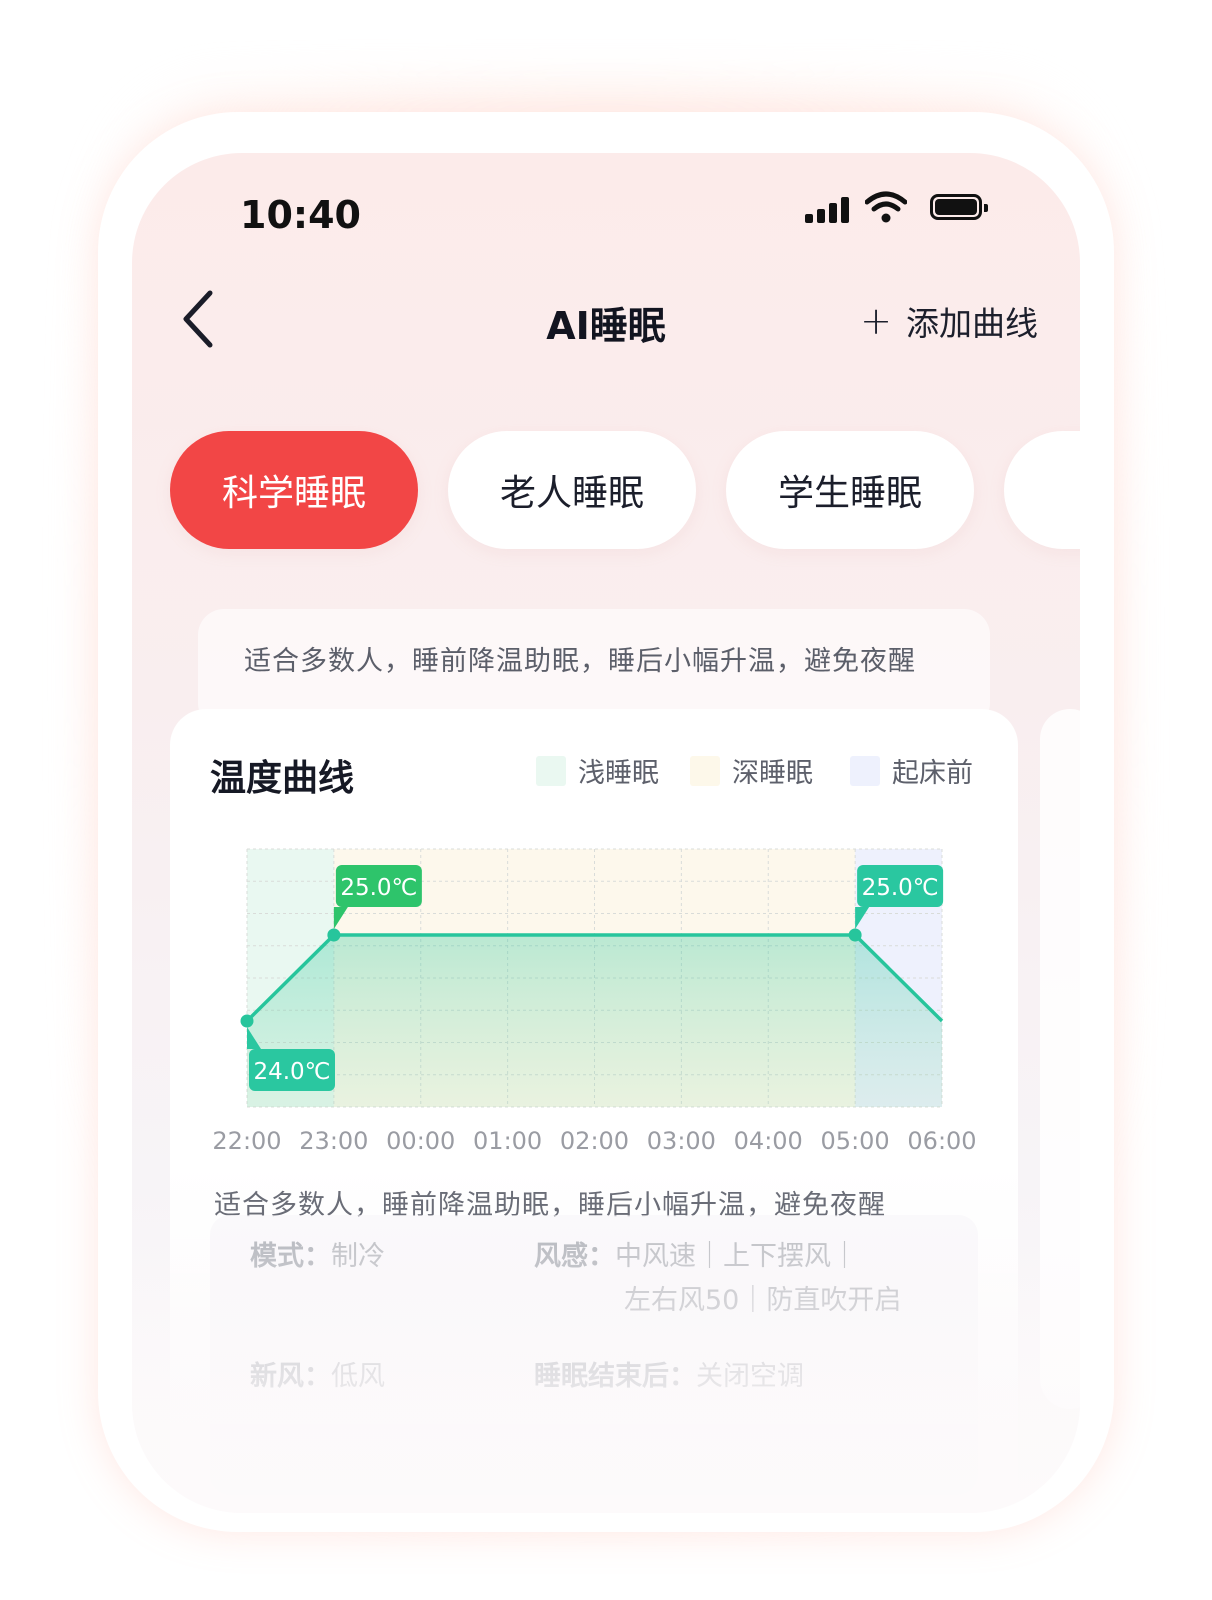 The image size is (1212, 1600). Describe the element at coordinates (334, 1141) in the screenshot. I see `x-tick-label: 23:00` at that location.